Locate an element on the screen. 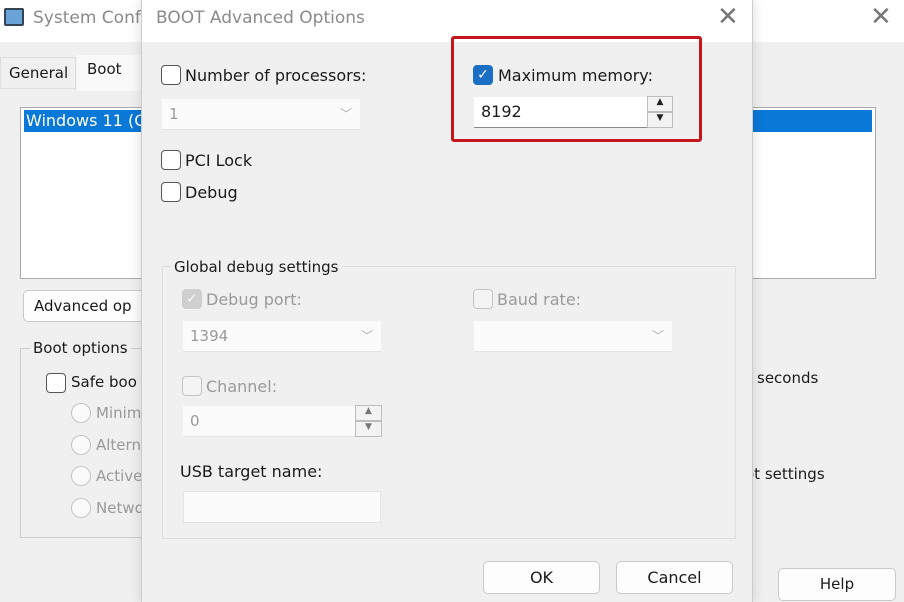 This screenshot has width=904, height=602. usb-target-label: USB target name: is located at coordinates (251, 471).